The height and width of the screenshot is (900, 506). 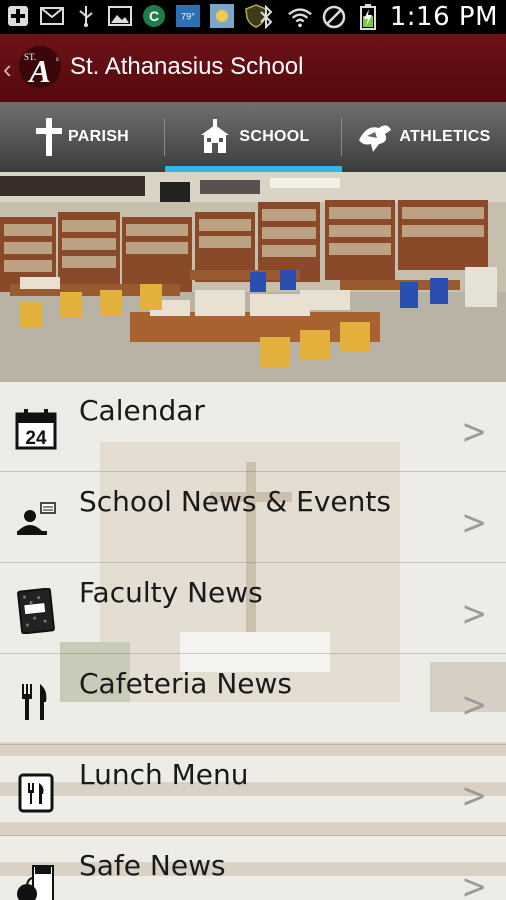 What do you see at coordinates (375, 137) in the screenshot?
I see `mascot-icon` at bounding box center [375, 137].